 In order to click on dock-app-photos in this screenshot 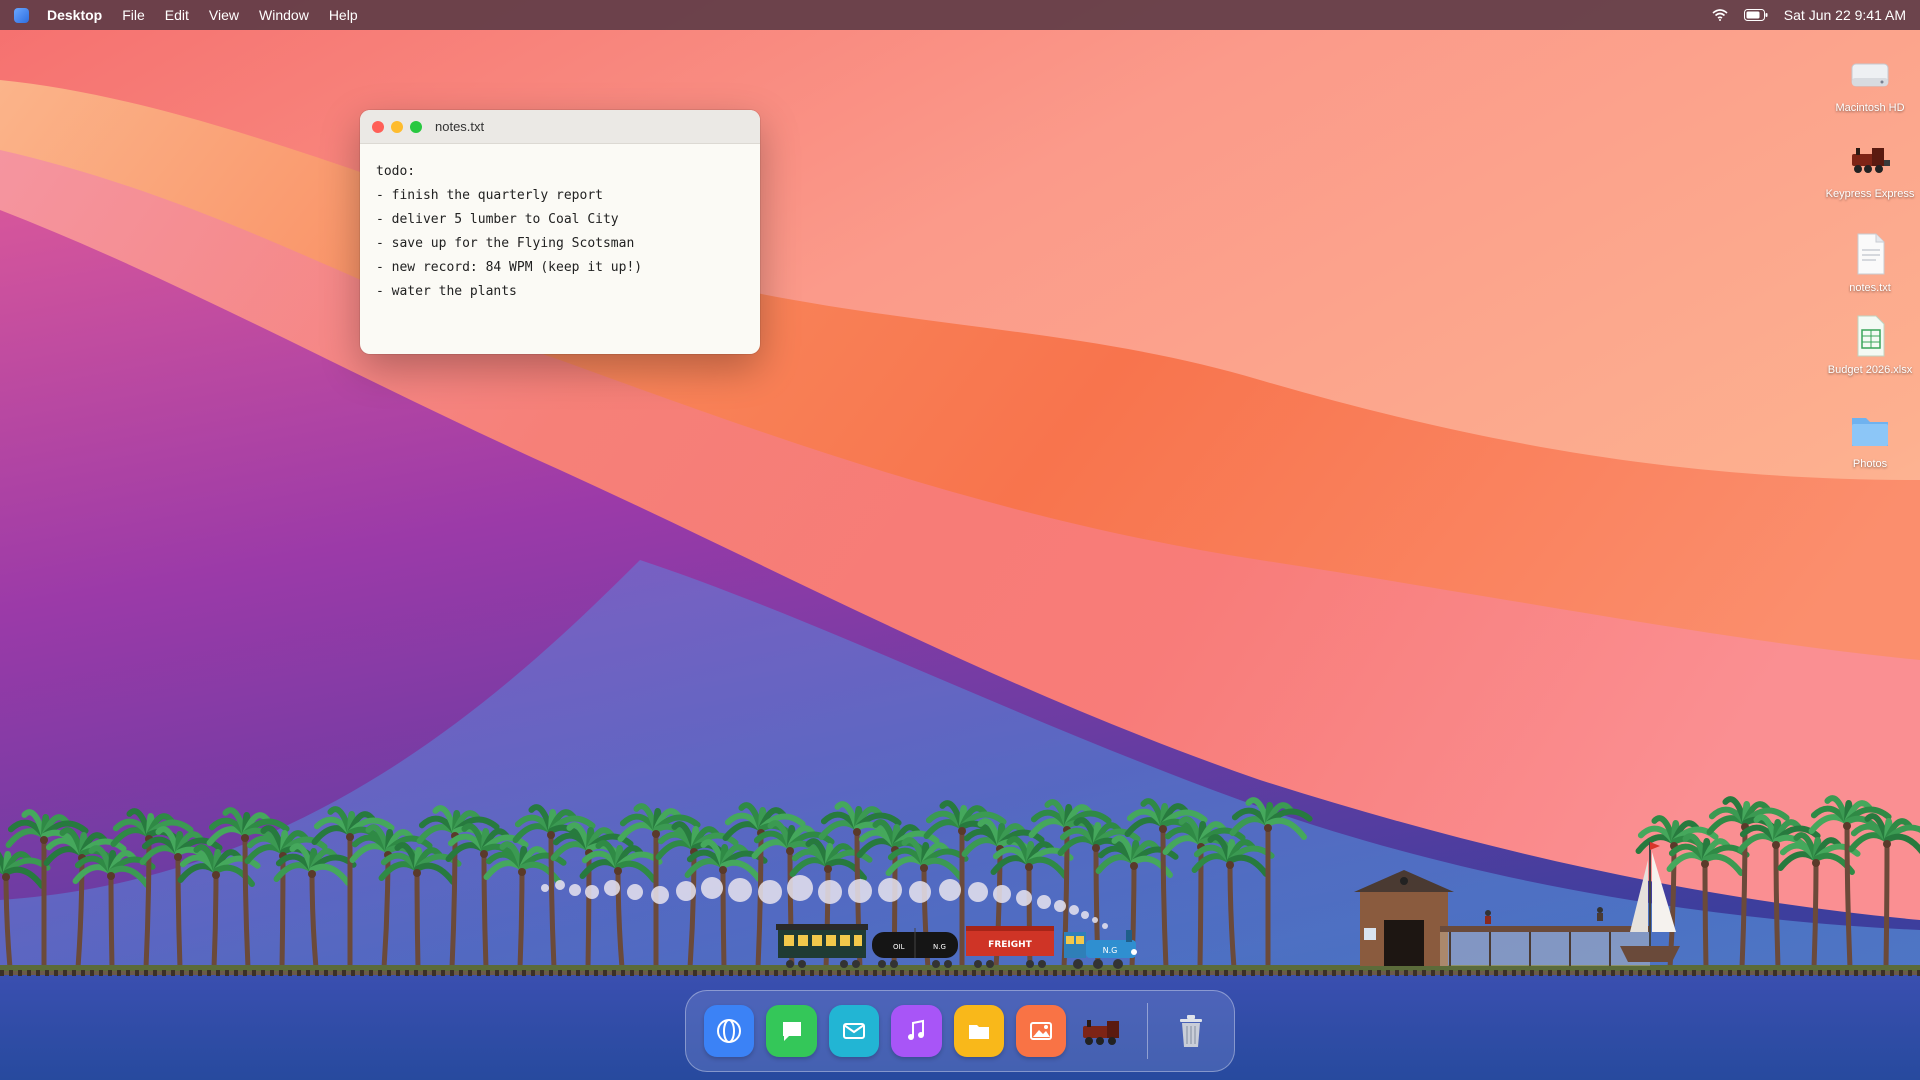, I will do `click(1041, 1031)`.